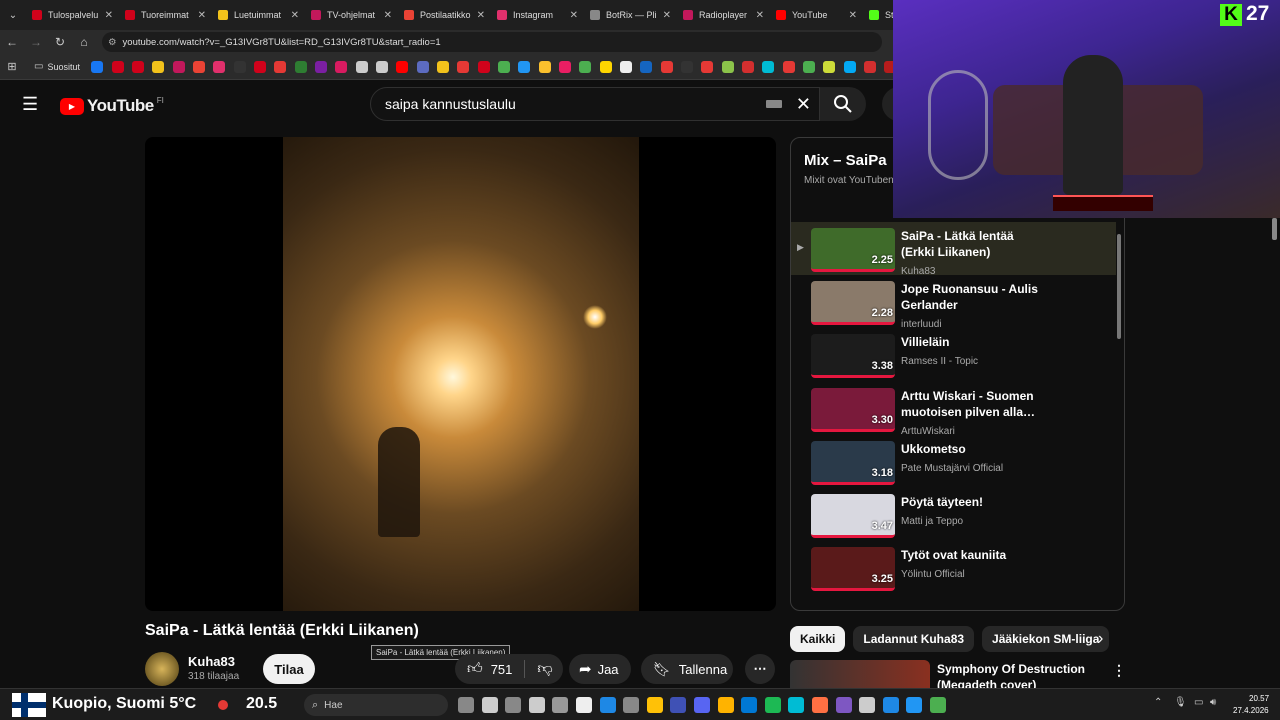 Image resolution: width=1280 pixels, height=720 pixels. I want to click on mix-item: 3.47 Pöytä täyteen! Matti ja Teppo, so click(953, 514).